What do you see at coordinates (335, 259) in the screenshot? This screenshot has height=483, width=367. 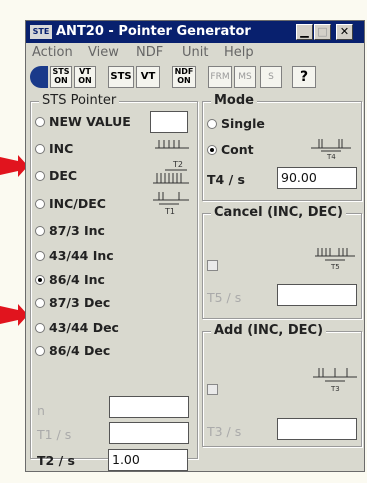 I see `t5-diagram-icon: T5` at bounding box center [335, 259].